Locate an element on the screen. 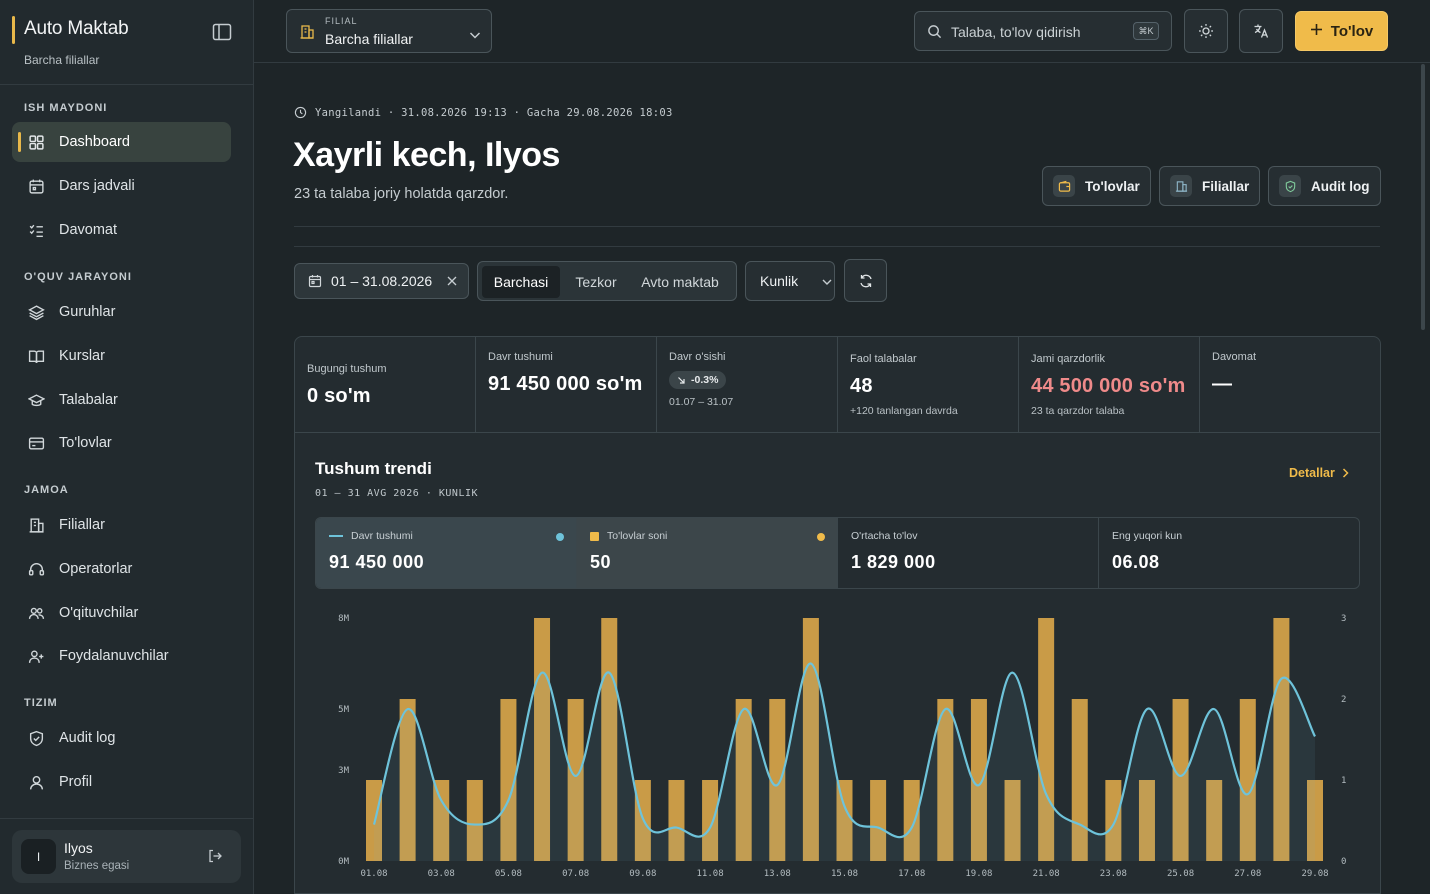 The width and height of the screenshot is (1430, 894). metric-label-text: Davr tushumi is located at coordinates (382, 536).